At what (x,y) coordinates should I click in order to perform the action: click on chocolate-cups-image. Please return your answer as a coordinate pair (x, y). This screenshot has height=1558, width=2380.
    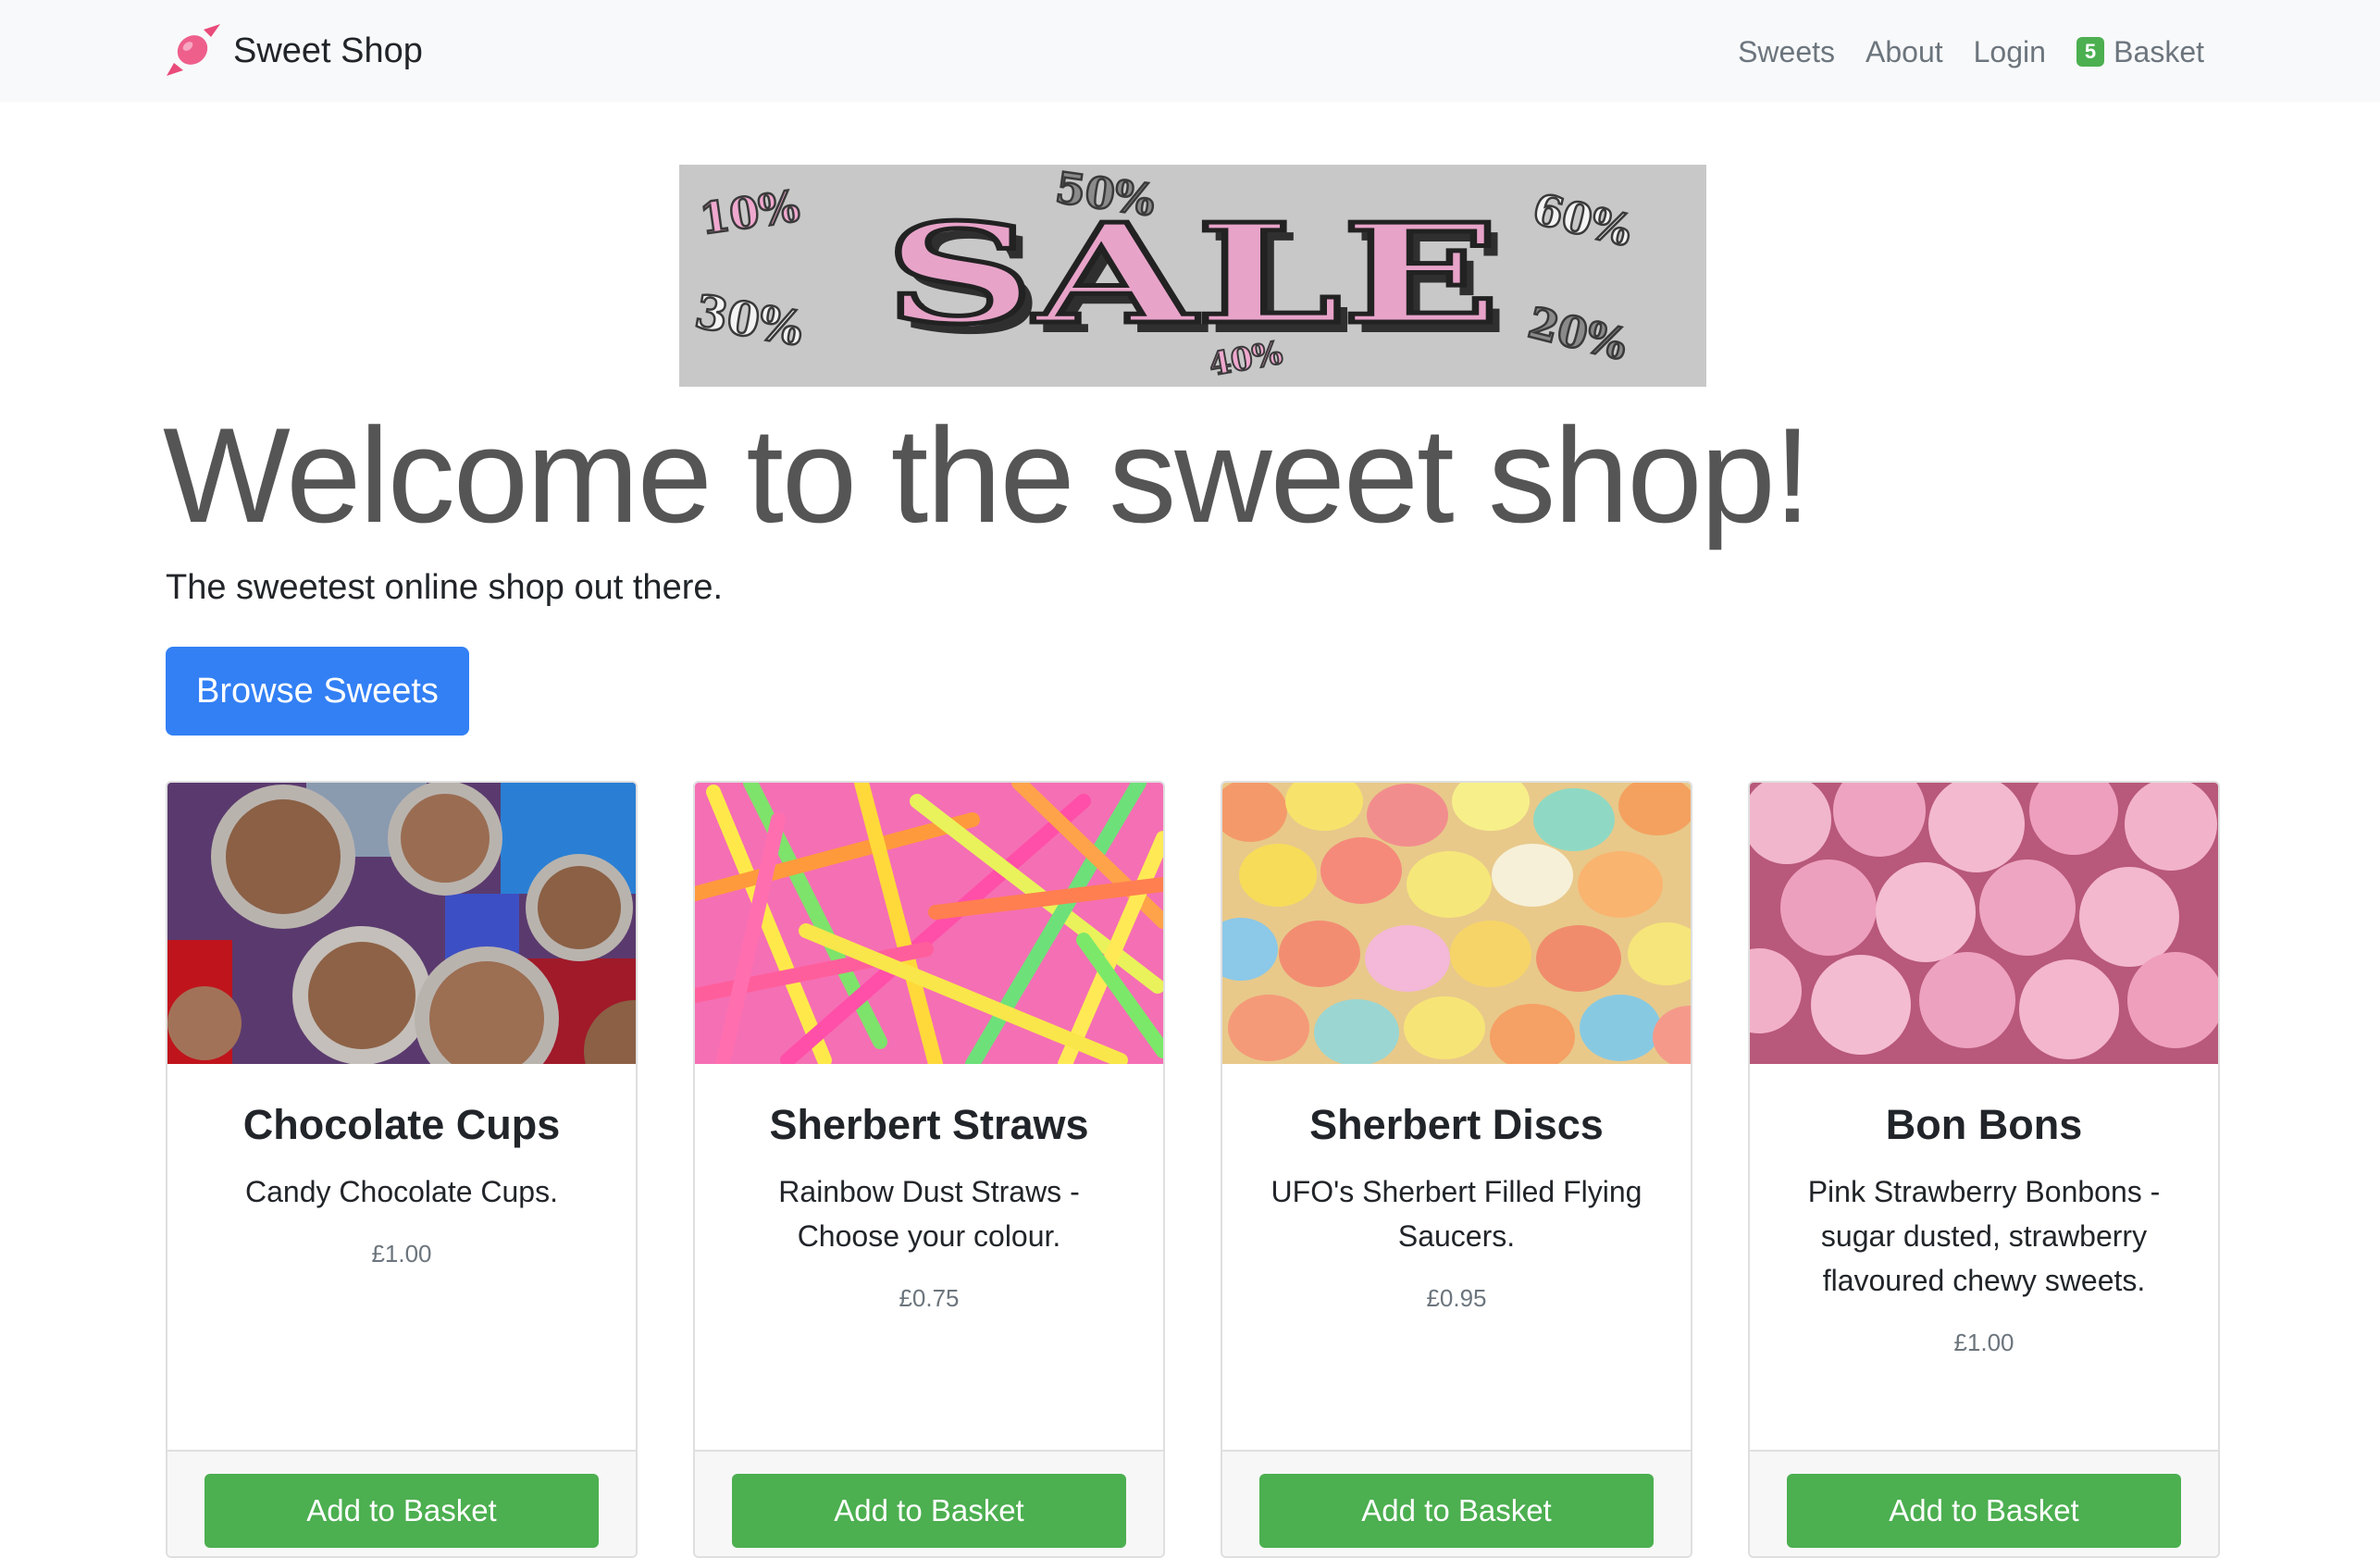
    Looking at the image, I should click on (401, 923).